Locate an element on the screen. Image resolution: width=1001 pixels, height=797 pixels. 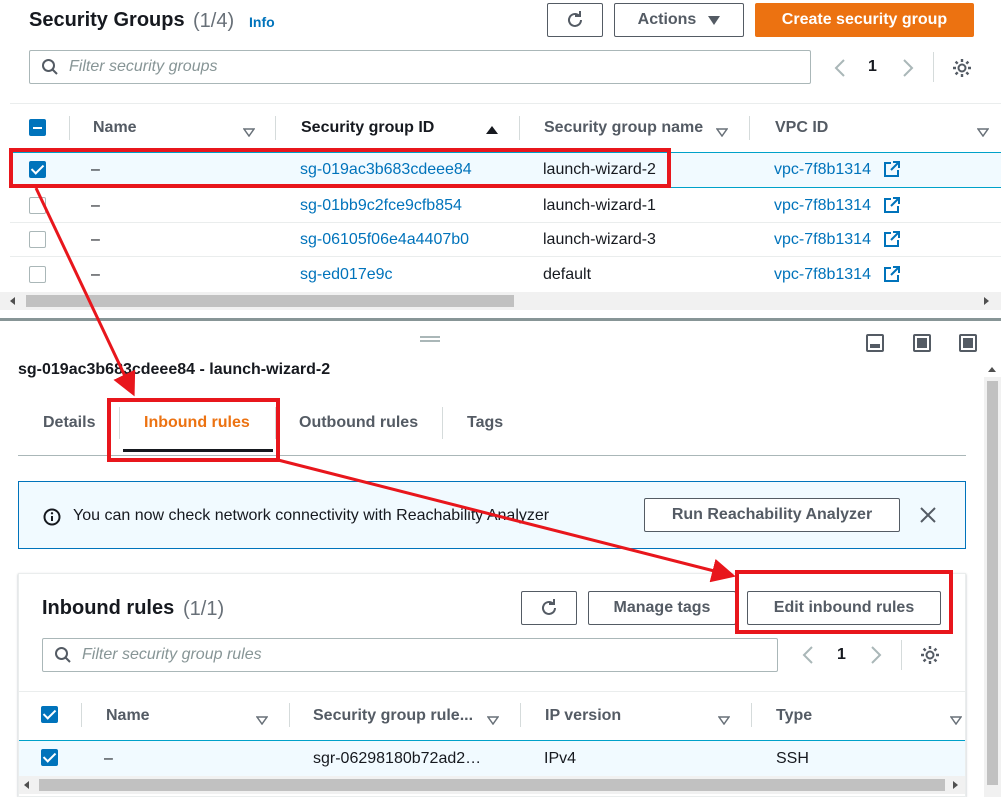
annotation-arrow-tab-to-edit is located at coordinates (506, 520).